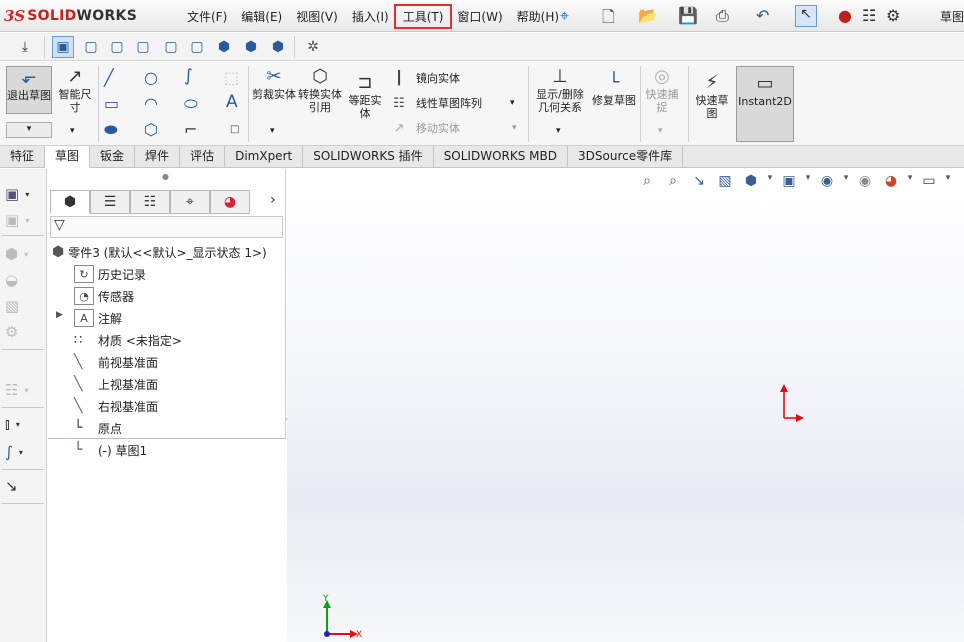 Image resolution: width=964 pixels, height=642 pixels. I want to click on convert-entities-button: ⬡ 转换实体引用, so click(320, 92).